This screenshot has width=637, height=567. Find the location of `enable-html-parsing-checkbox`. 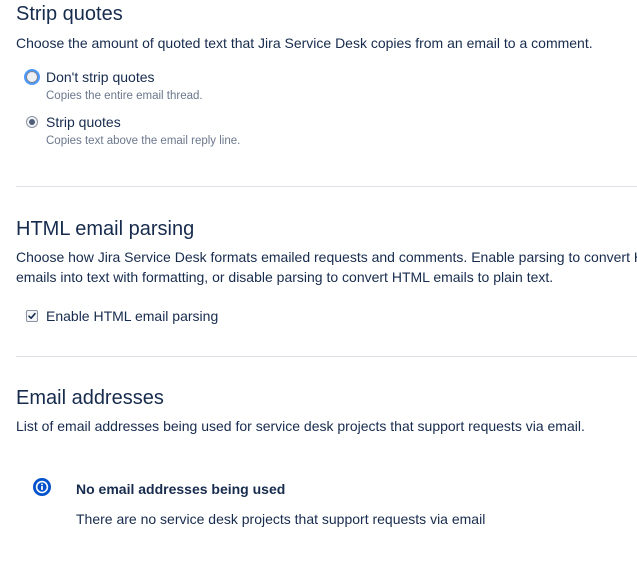

enable-html-parsing-checkbox is located at coordinates (32, 316).